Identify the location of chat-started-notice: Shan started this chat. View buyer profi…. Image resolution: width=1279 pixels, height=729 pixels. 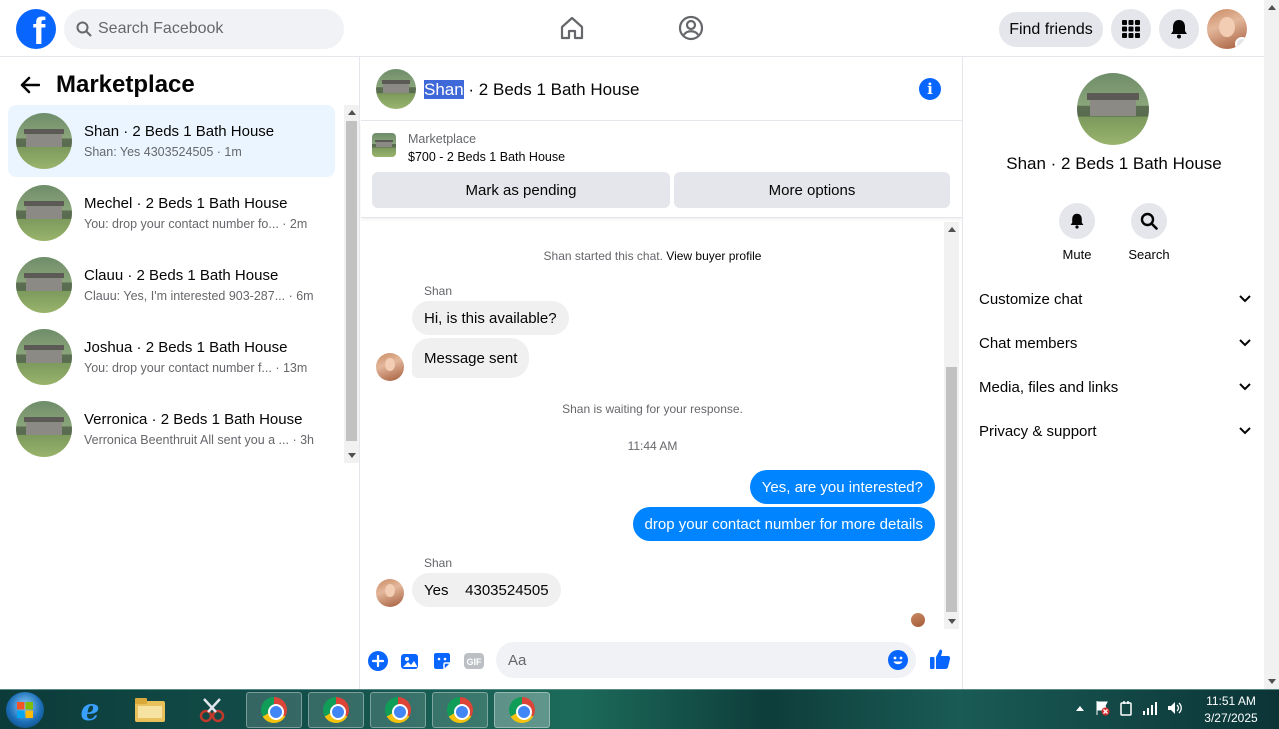
(652, 256).